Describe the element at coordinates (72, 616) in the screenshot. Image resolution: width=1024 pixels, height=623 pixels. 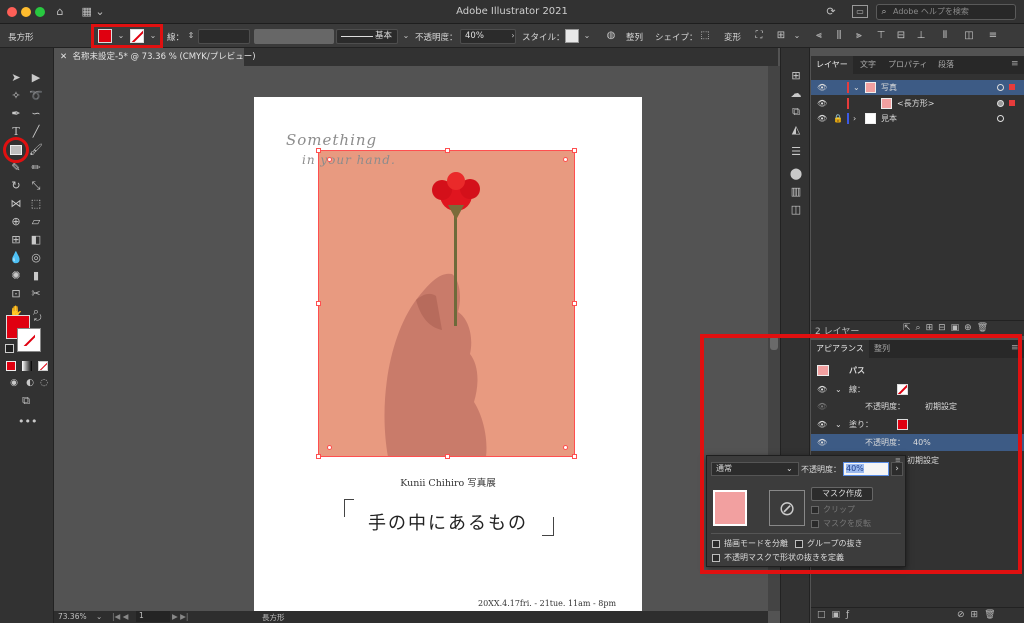
I see `zoom-level: 73.36%` at that location.